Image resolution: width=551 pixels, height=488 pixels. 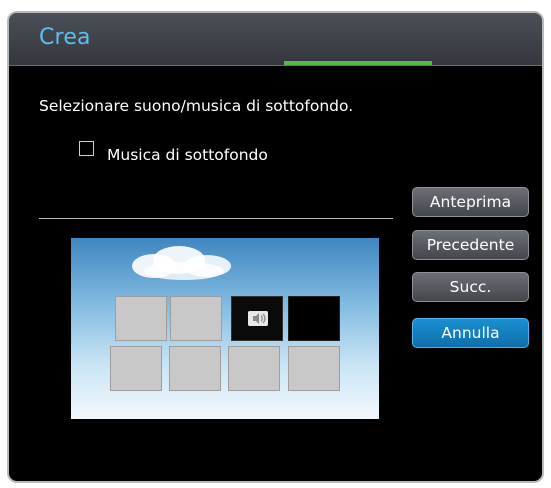 What do you see at coordinates (314, 318) in the screenshot?
I see `preview-tile-empty` at bounding box center [314, 318].